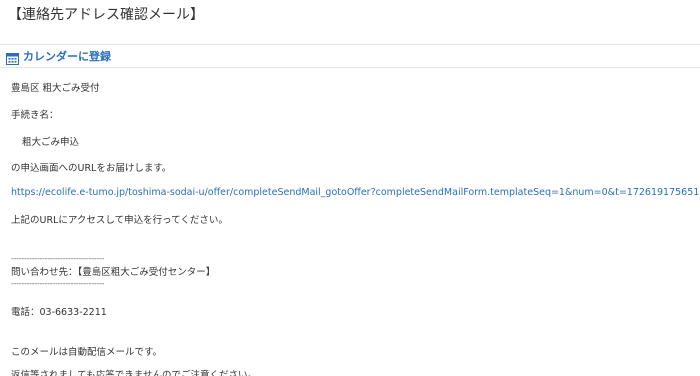 This screenshot has height=376, width=700. I want to click on procedure-label: 手続き名：, so click(35, 115).